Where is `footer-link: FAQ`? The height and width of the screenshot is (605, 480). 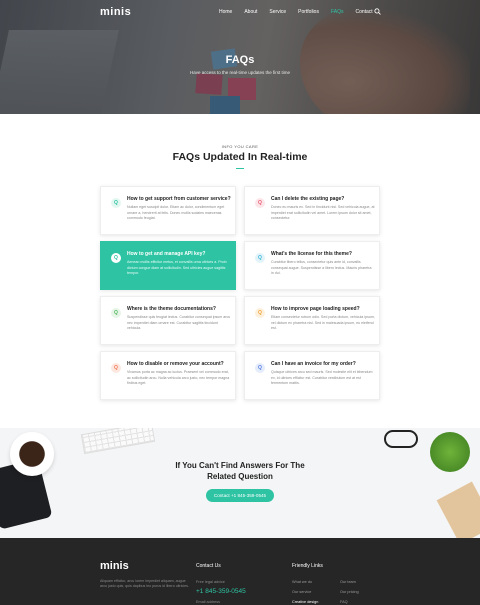
footer-link: FAQ is located at coordinates (344, 602).